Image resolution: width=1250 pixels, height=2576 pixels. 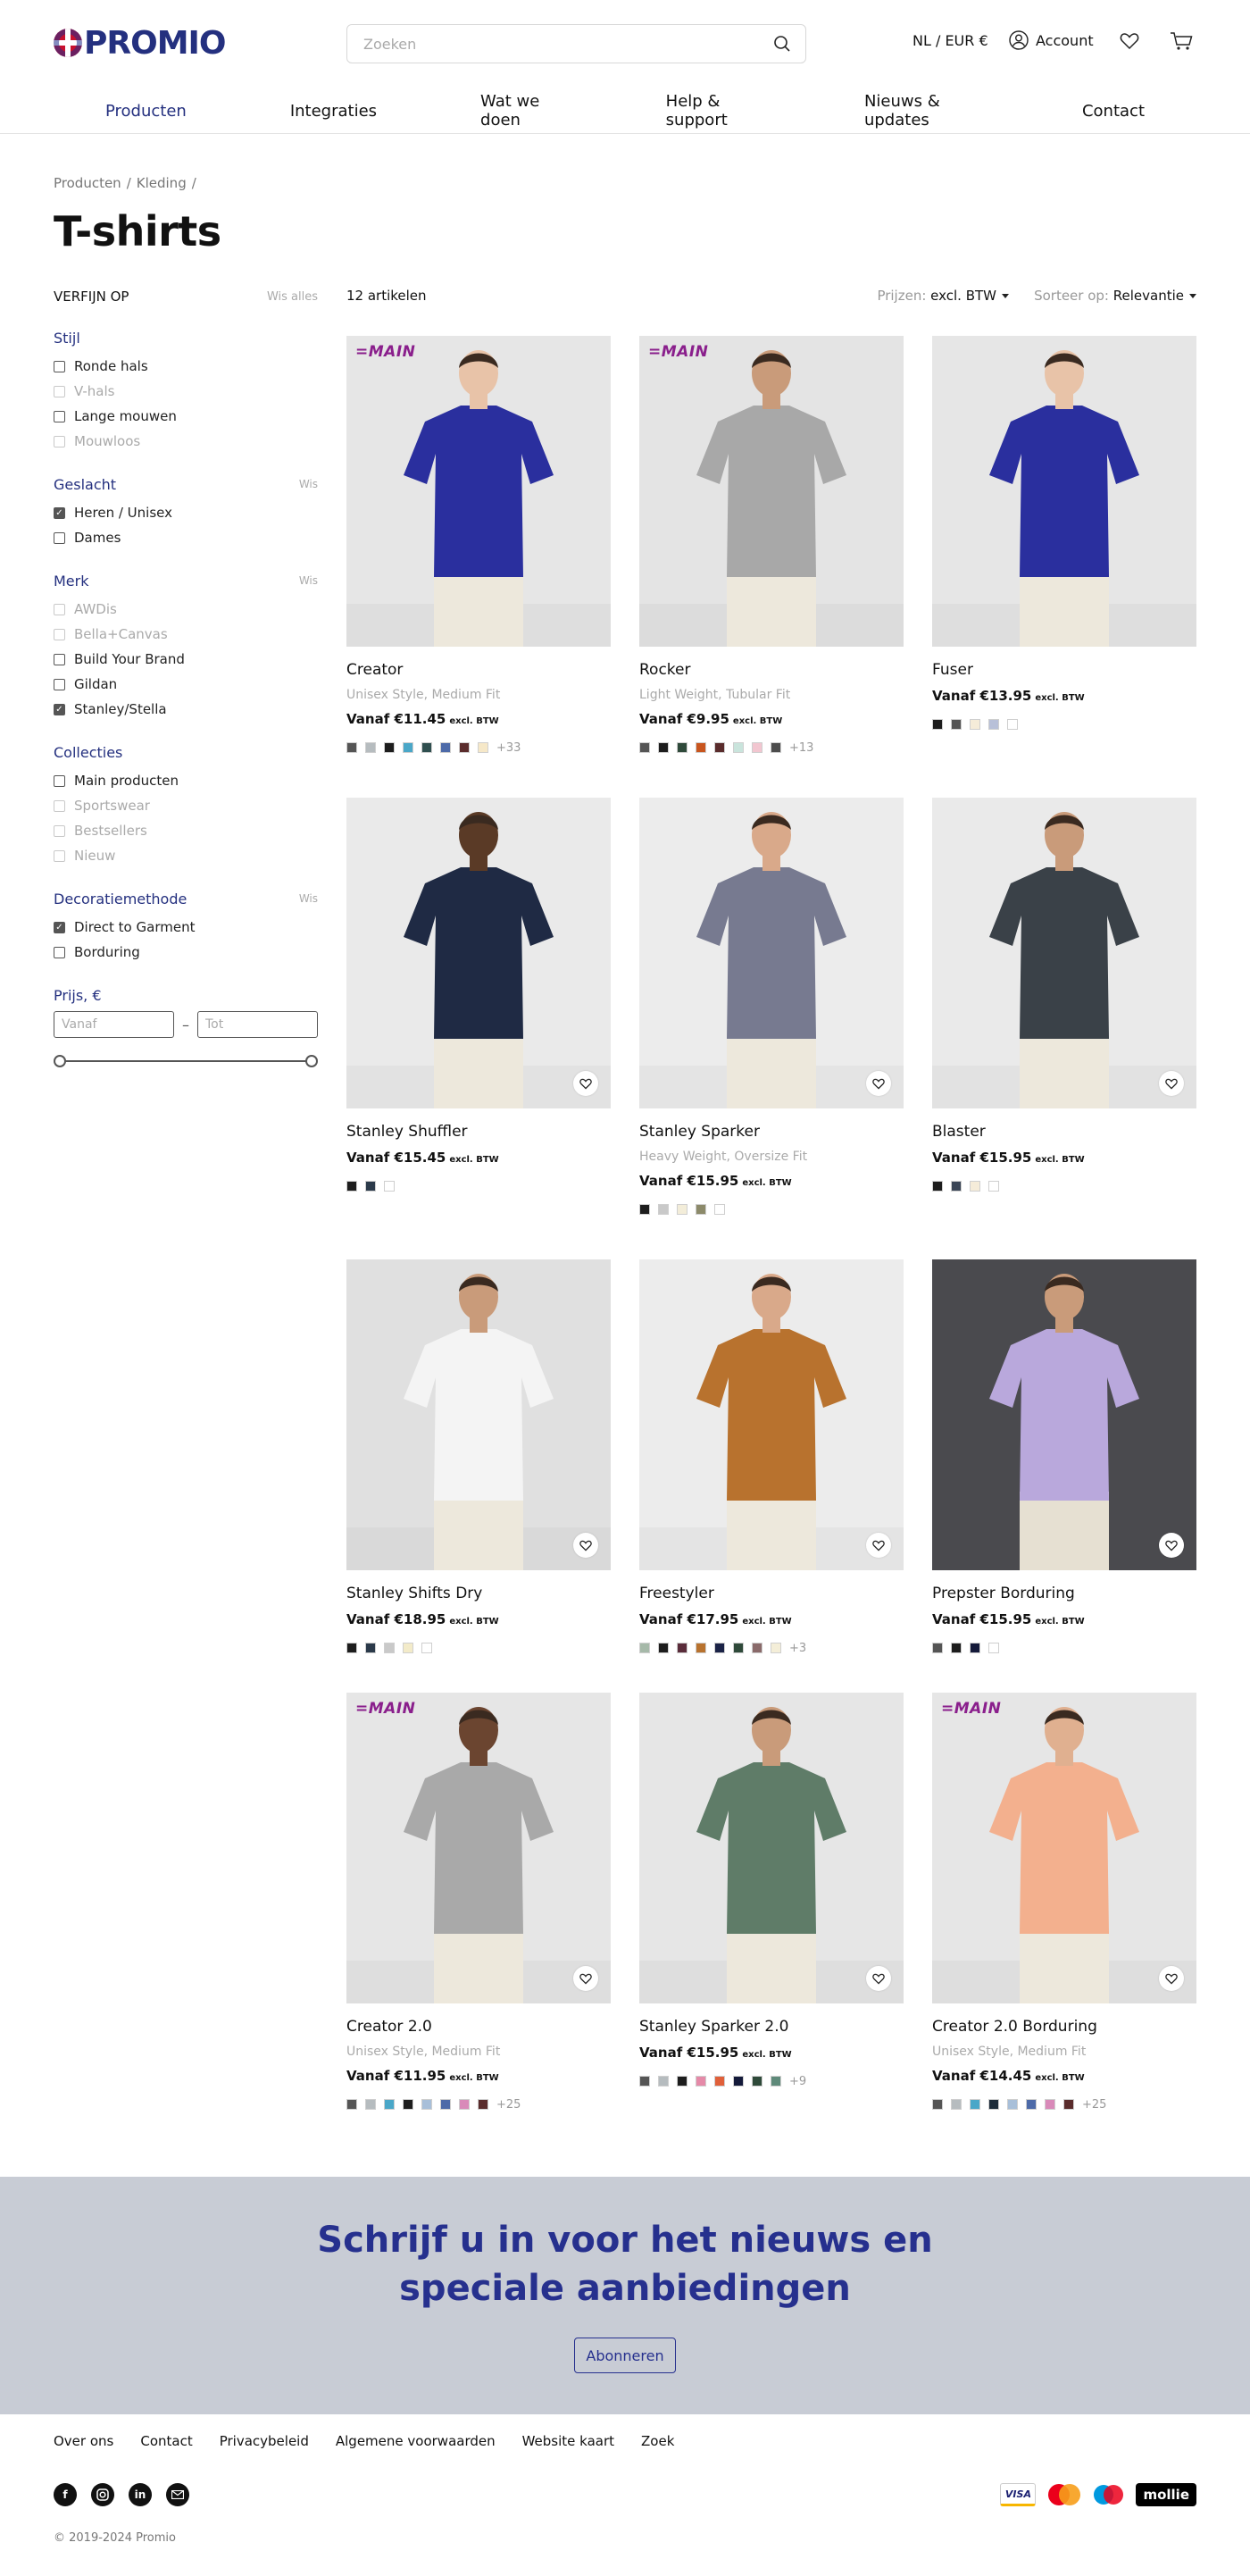 What do you see at coordinates (88, 183) in the screenshot?
I see `breadcrumb-producten: Producten` at bounding box center [88, 183].